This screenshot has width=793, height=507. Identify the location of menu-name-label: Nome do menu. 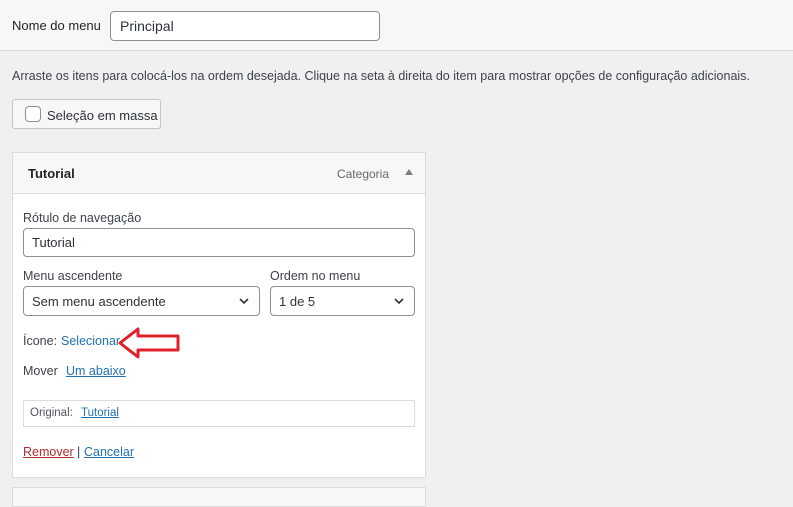
(56, 25).